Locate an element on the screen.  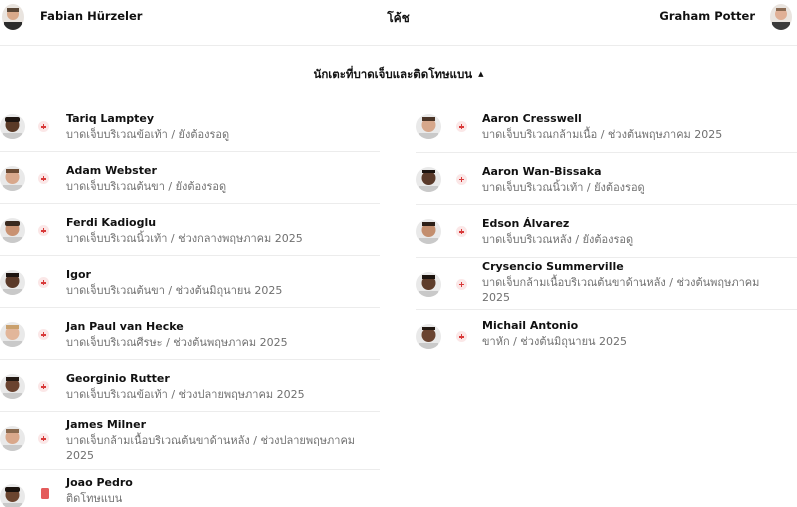
injuries-suspensions-toggle: นักเตะที่บาดเจ็บและติดโทษแบน ▲ is located at coordinates (398, 75).